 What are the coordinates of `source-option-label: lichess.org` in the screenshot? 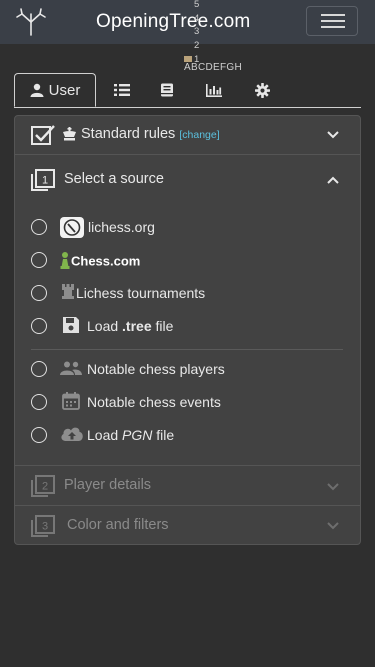 It's located at (121, 227).